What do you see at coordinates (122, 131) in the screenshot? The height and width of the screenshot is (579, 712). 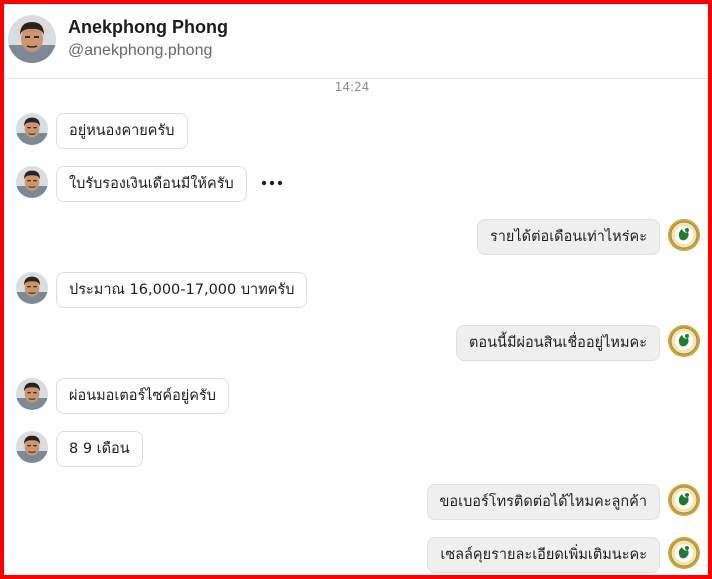 I see `message-bubble-incoming: อยู่หนองคายครับ` at bounding box center [122, 131].